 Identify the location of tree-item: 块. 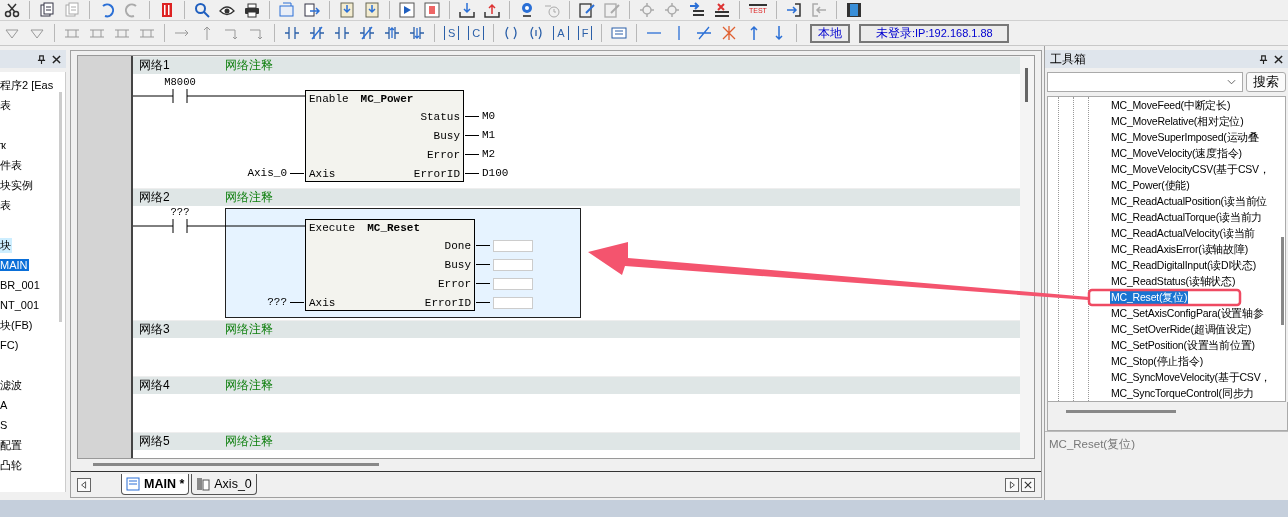
(6, 245).